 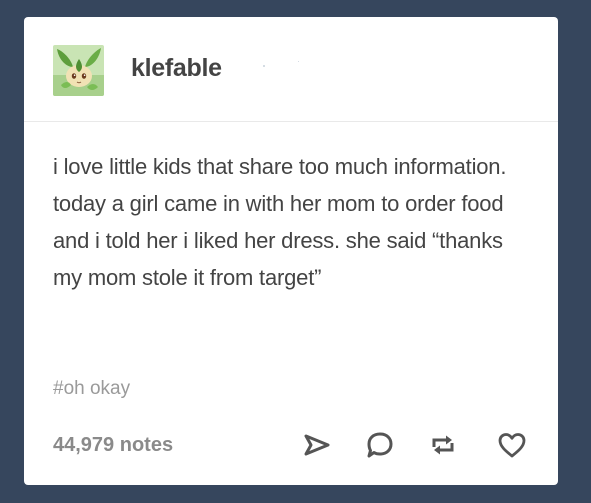 I want to click on share-button, so click(x=317, y=445).